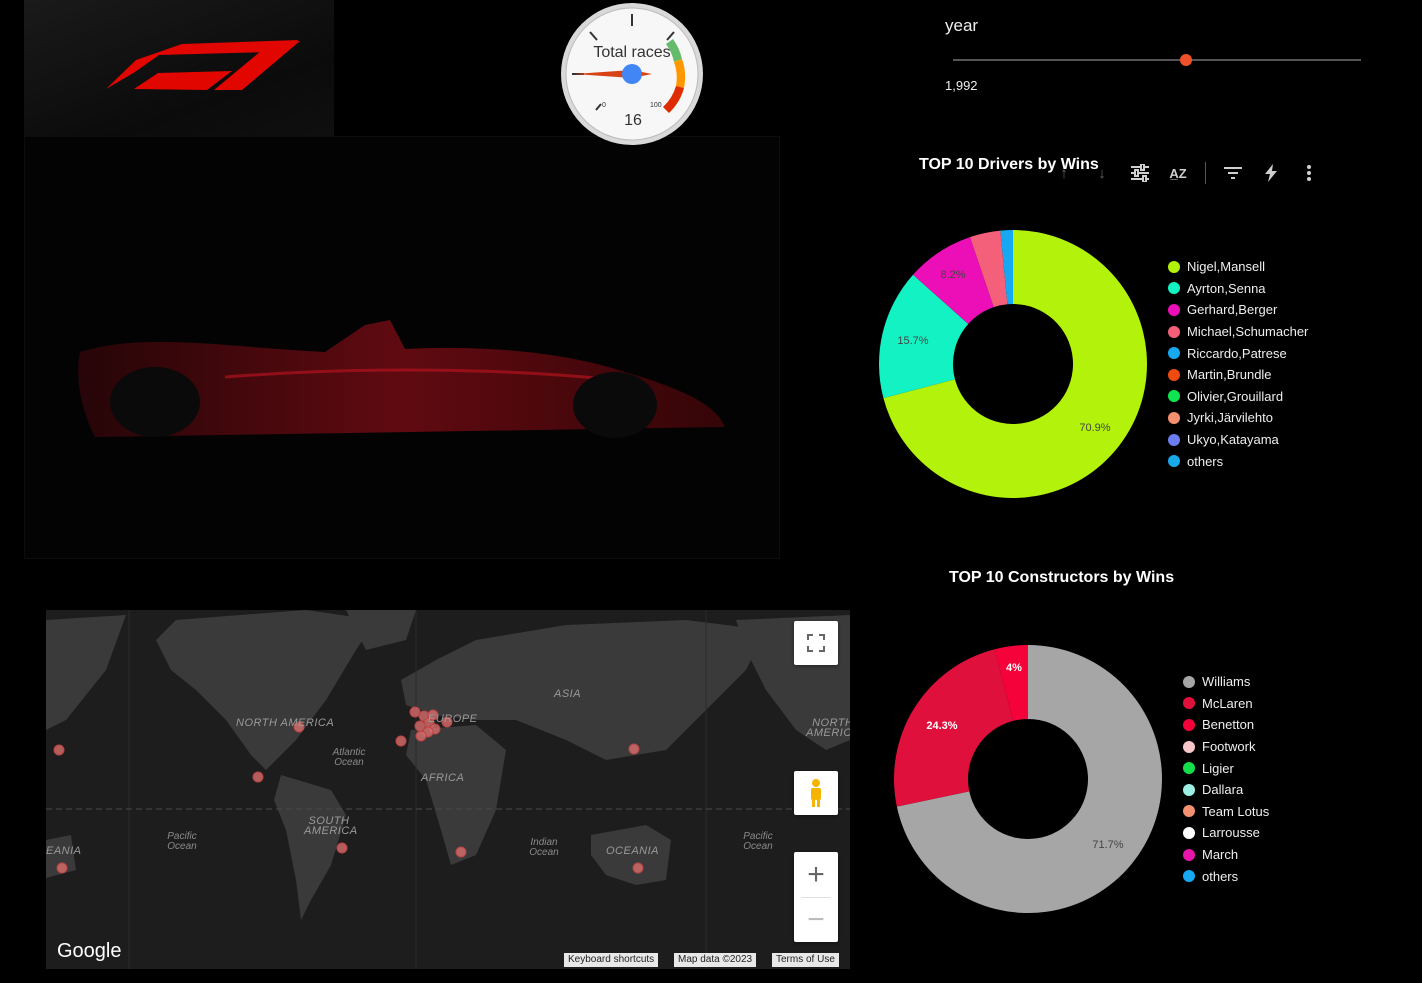  I want to click on street-view-button, so click(816, 793).